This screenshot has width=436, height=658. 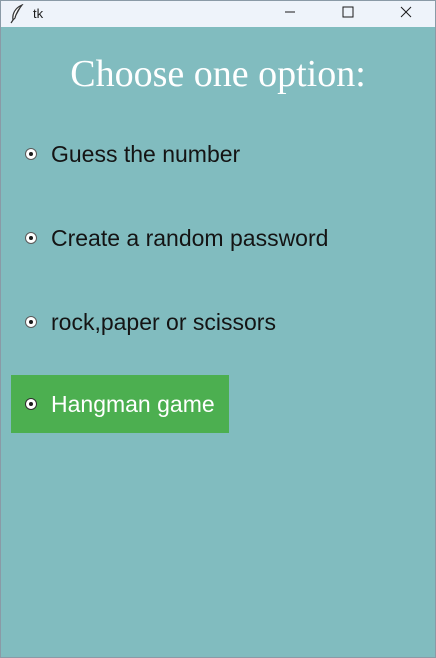 I want to click on option-guess-number: Guess the number, so click(x=132, y=154).